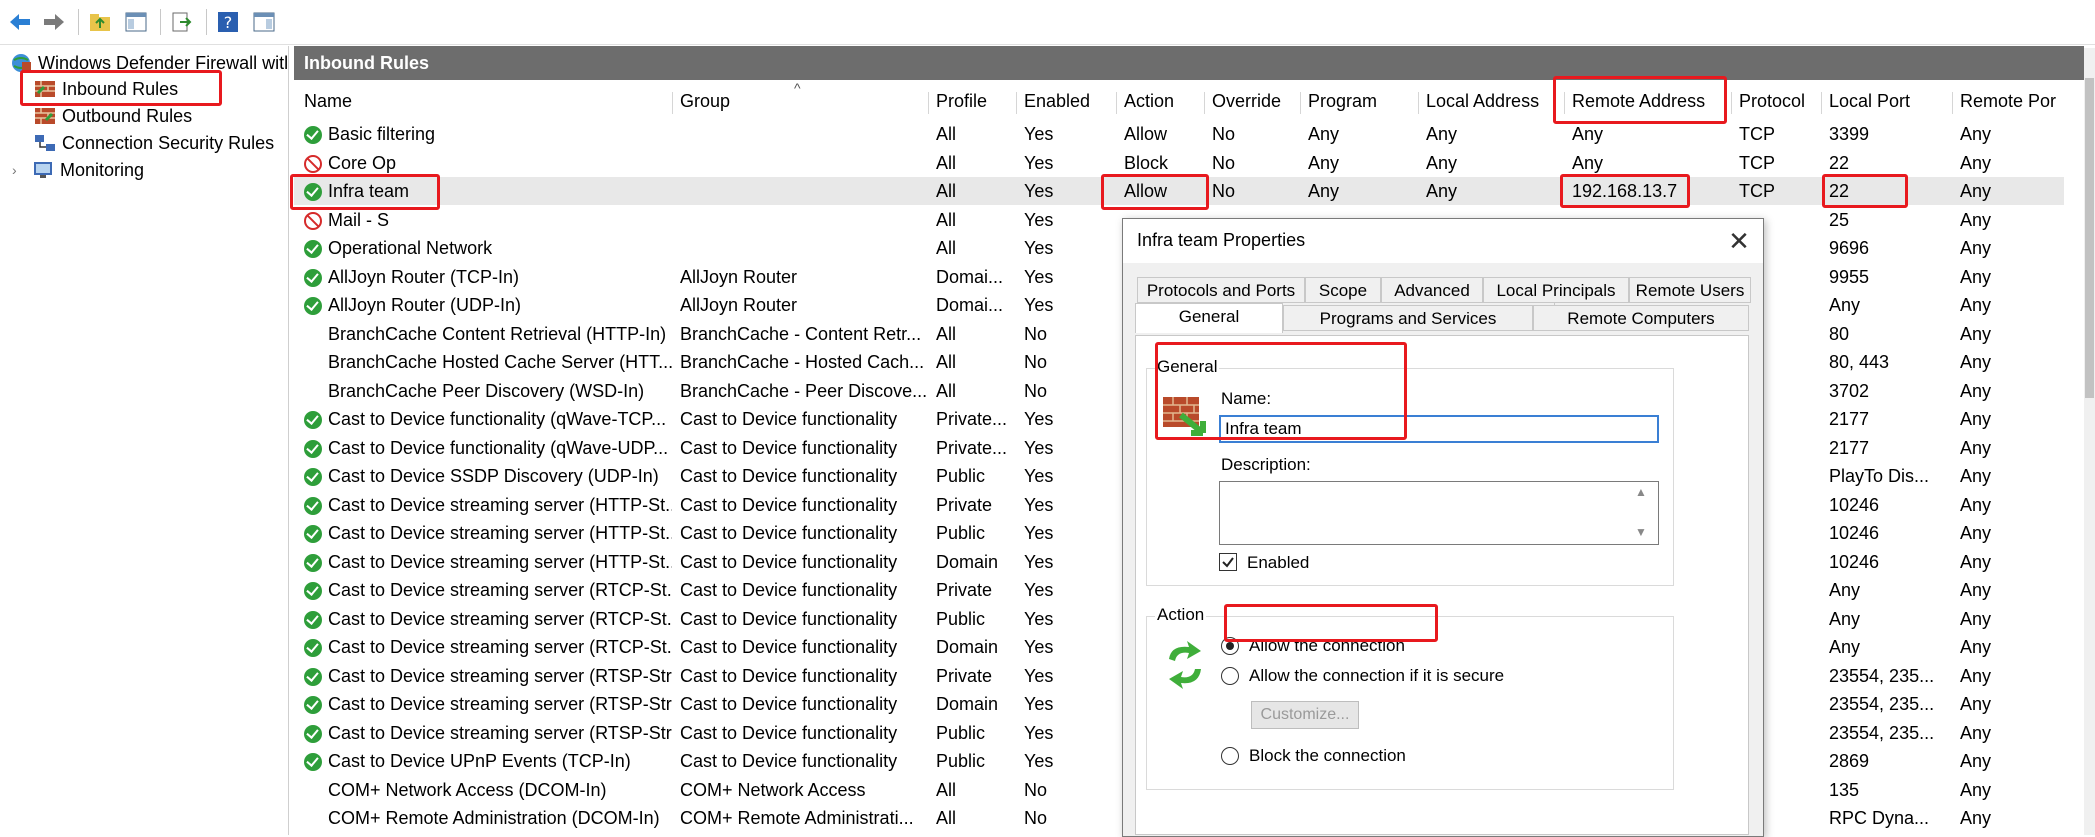 This screenshot has height=837, width=2095. What do you see at coordinates (1839, 162) in the screenshot?
I see `cell-local-port: 22` at bounding box center [1839, 162].